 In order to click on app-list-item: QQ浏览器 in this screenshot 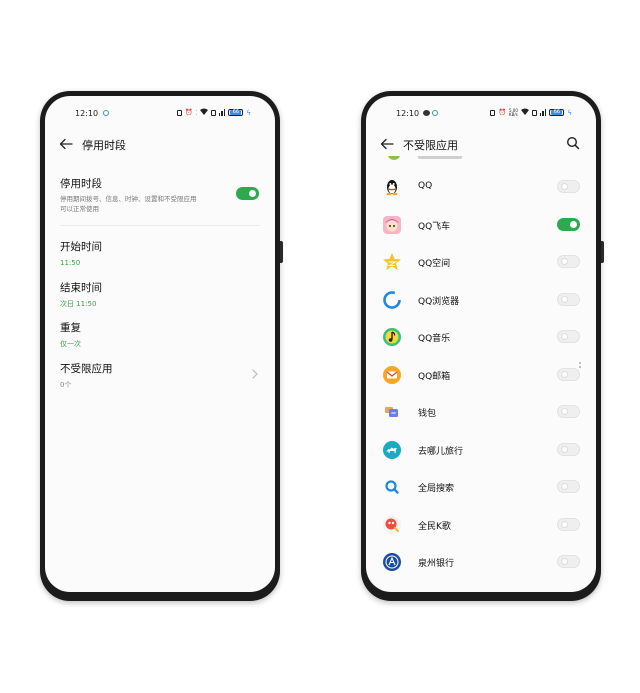, I will do `click(481, 299)`.